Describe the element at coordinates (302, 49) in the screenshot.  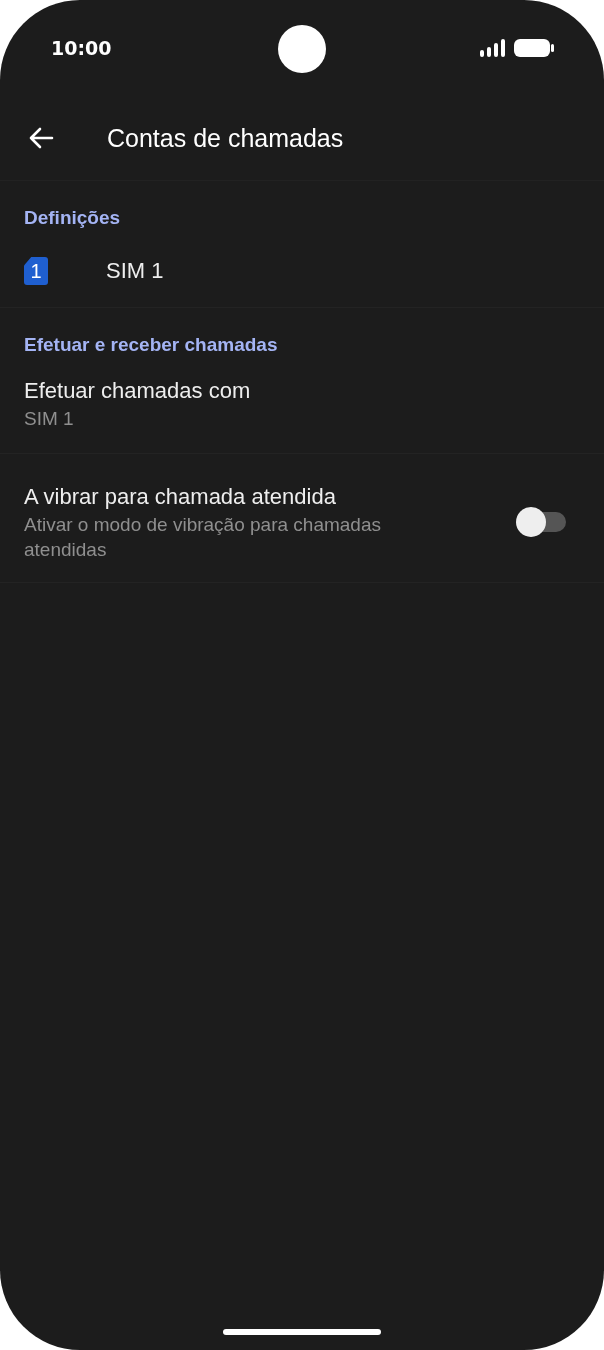
I see `camera-cutout` at that location.